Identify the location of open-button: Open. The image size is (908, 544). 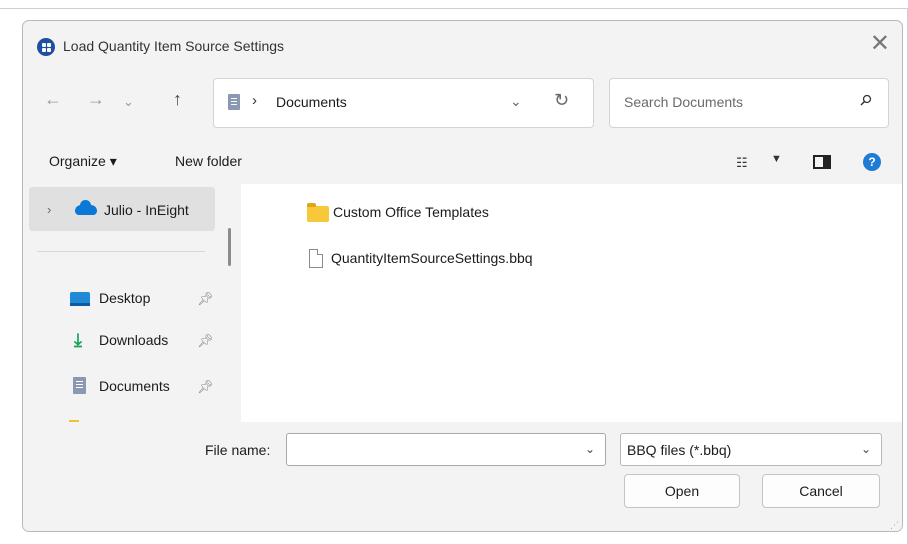
(682, 491).